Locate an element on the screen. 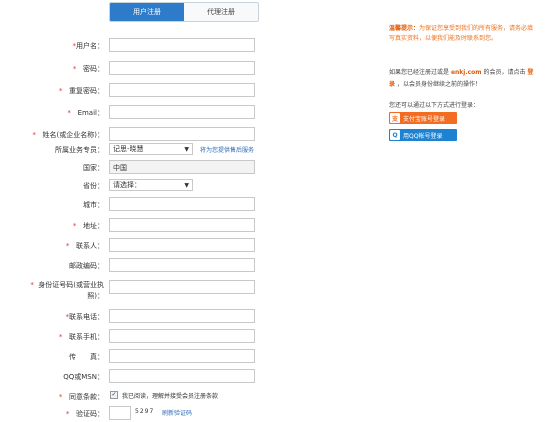  row-agree: * 同意条款： ✓ 我已阅读，理解并接受会员注册条款 is located at coordinates (200, 397).